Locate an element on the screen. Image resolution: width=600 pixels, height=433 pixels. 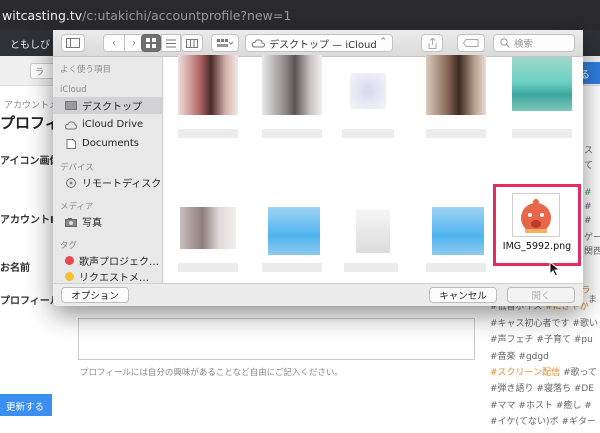
dialog-button-bar: オプション キャンセル 開く is located at coordinates (318, 294).